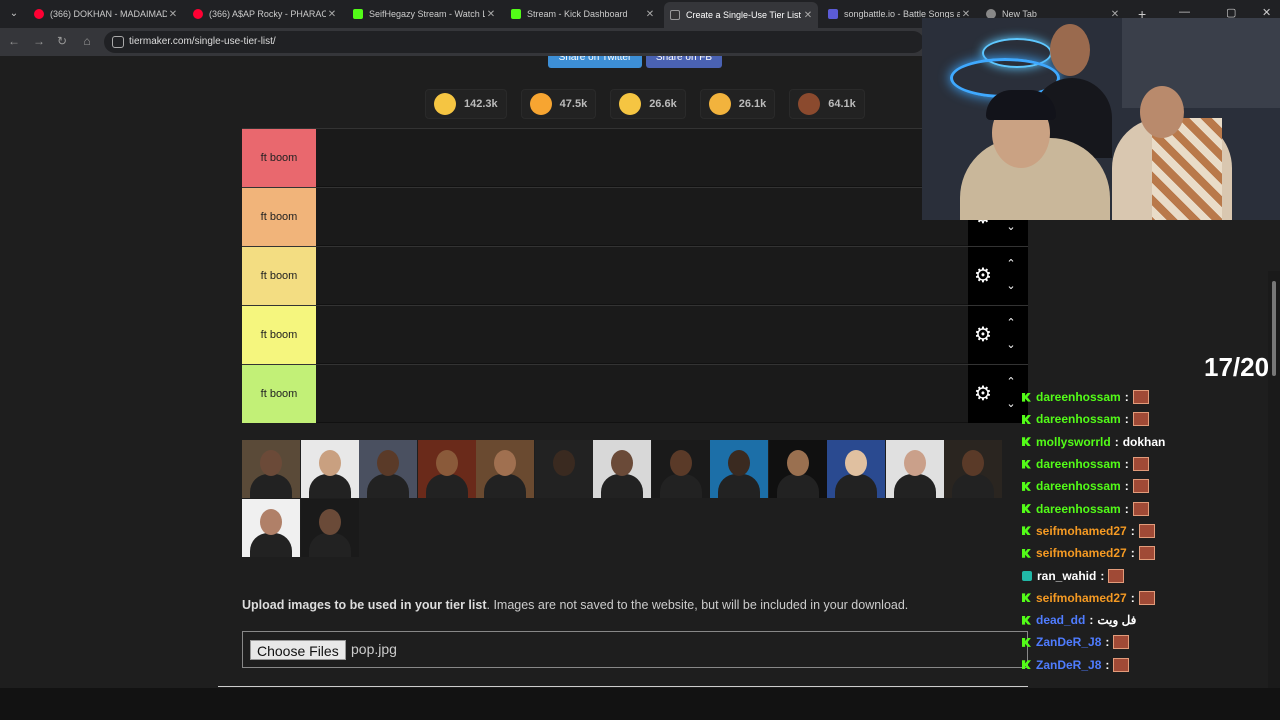  I want to click on browser-tab: Stream - Kick Dashboard ✕, so click(582, 14).